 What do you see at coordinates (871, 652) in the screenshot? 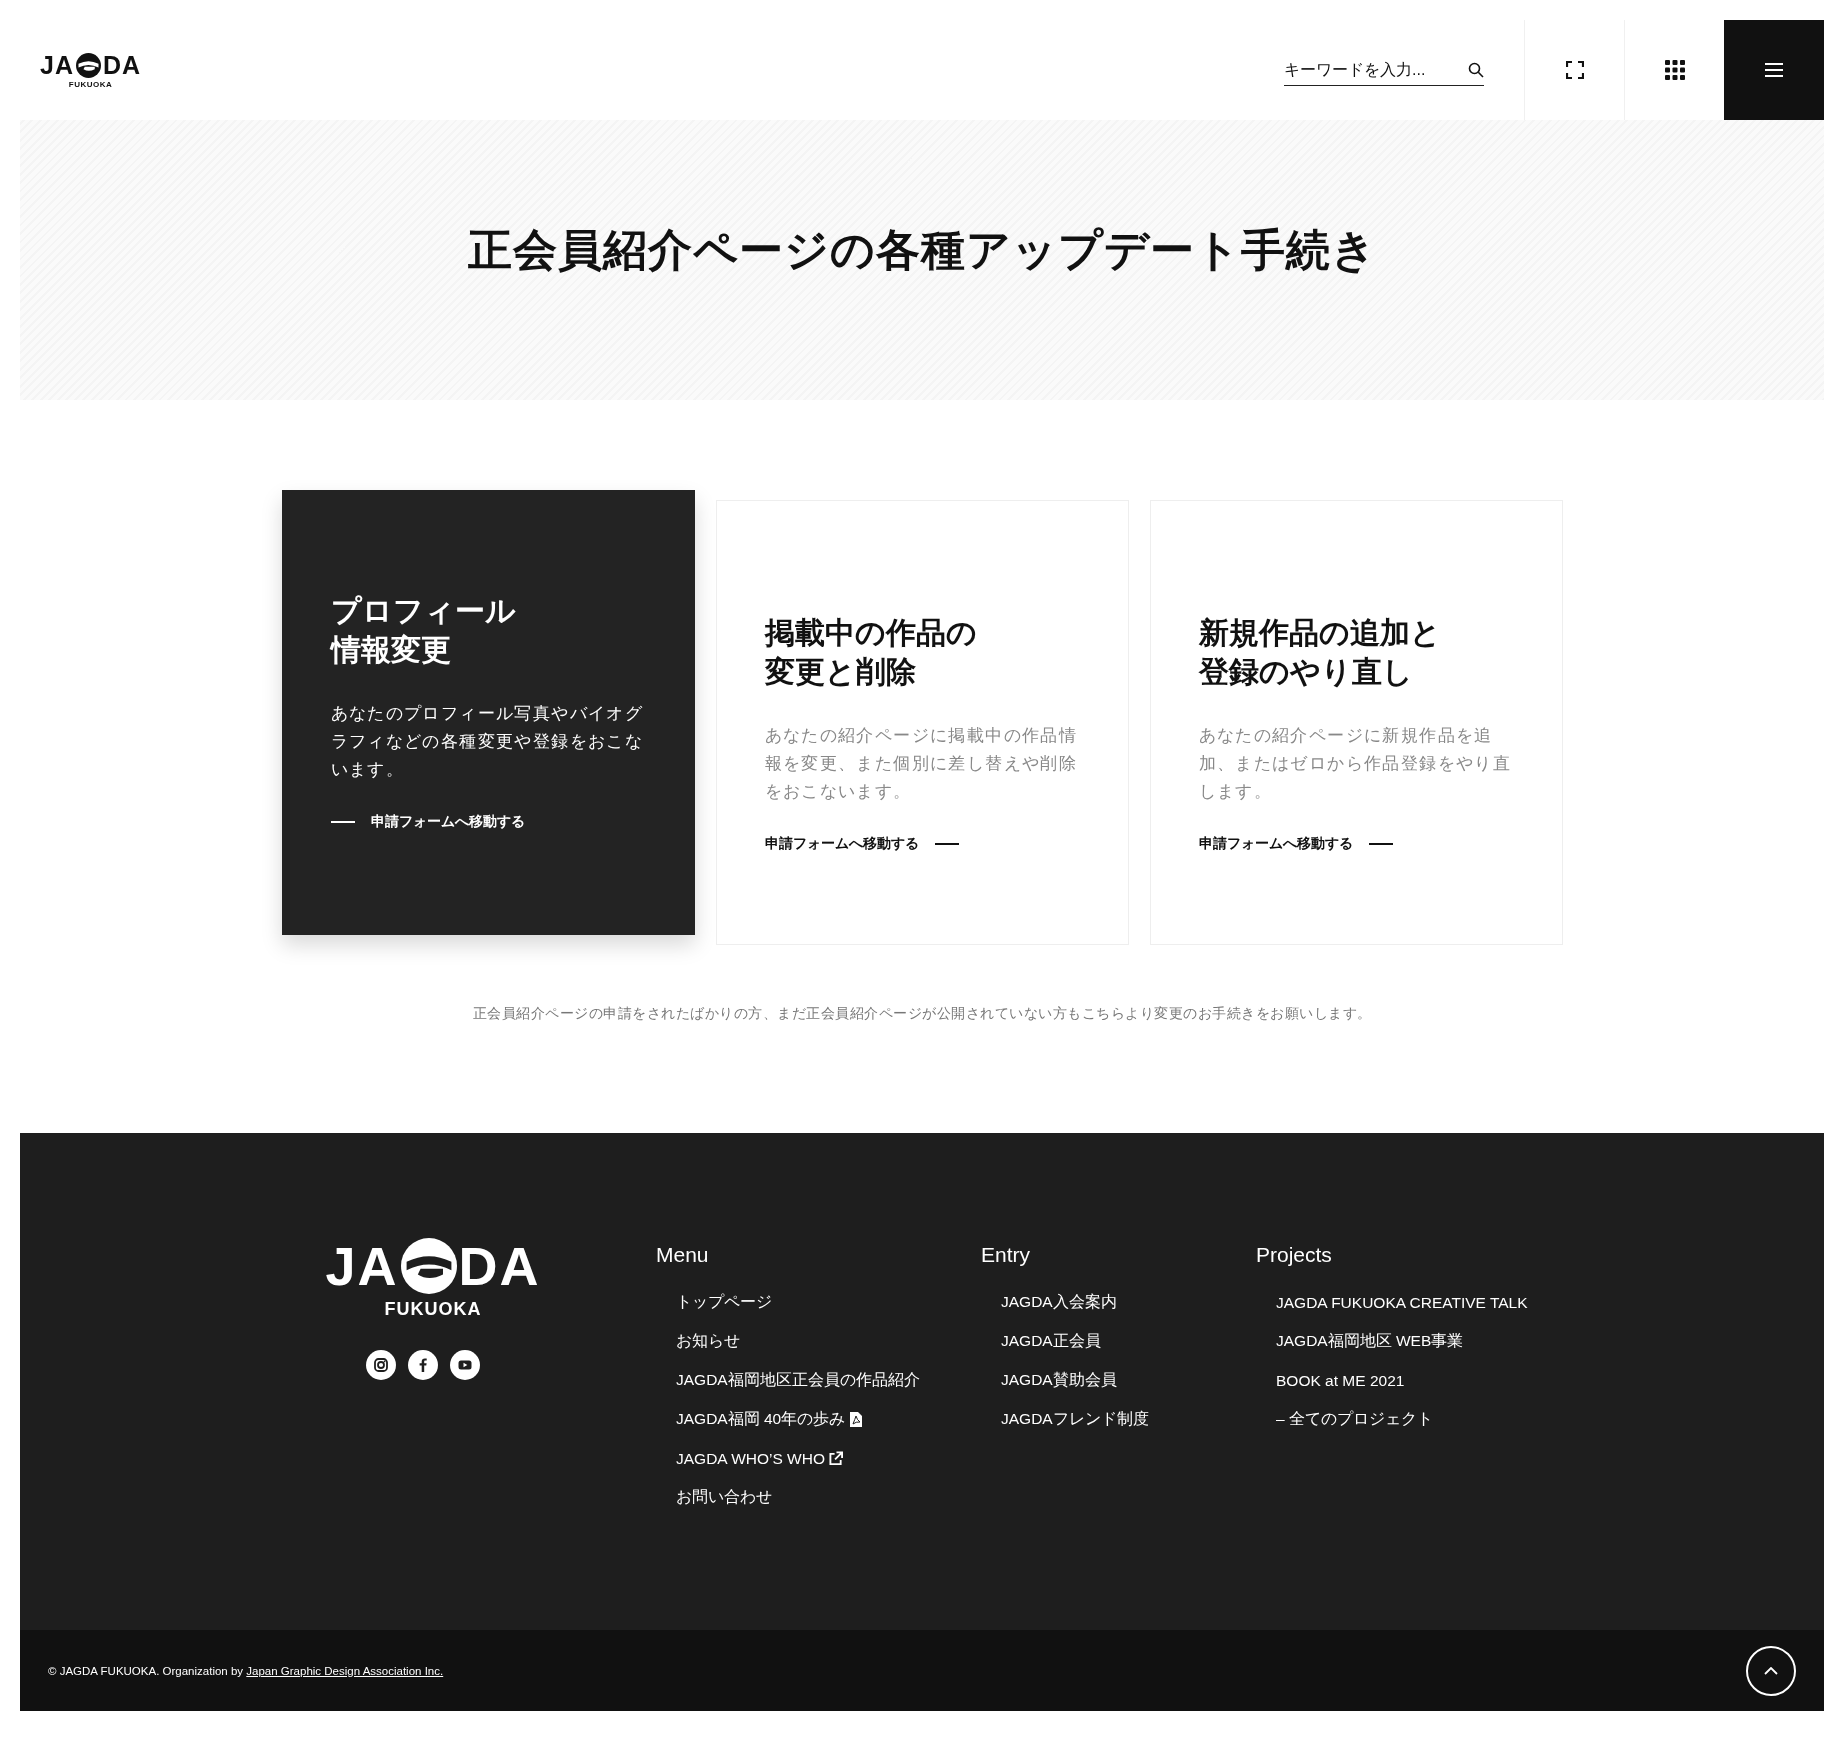
I see `card-title: 掲載中の作品の 変更と削除` at bounding box center [871, 652].